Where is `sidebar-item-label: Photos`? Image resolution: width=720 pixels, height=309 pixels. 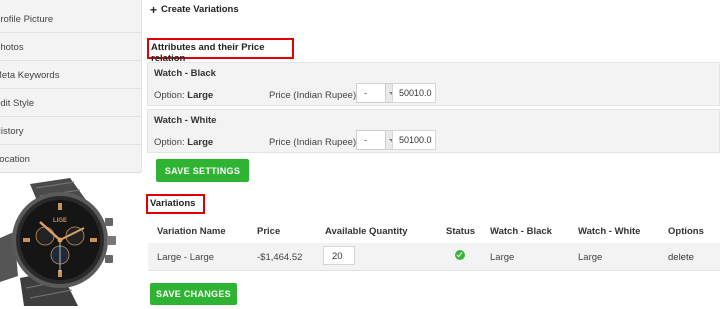
sidebar-item-label: Photos is located at coordinates (12, 47).